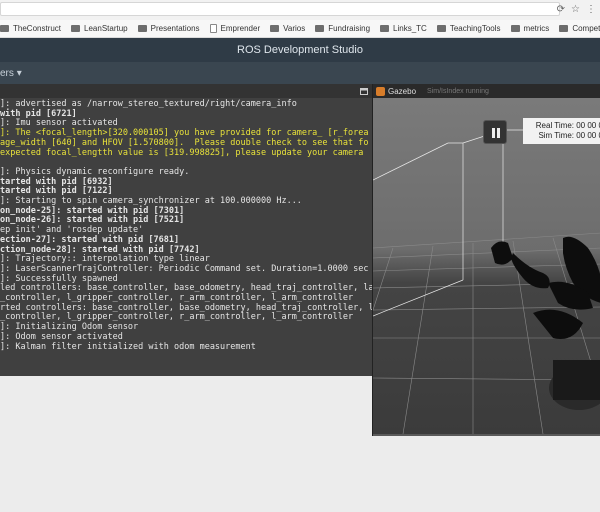 The width and height of the screenshot is (600, 512). I want to click on bookmark-label: Emprender, so click(240, 28).